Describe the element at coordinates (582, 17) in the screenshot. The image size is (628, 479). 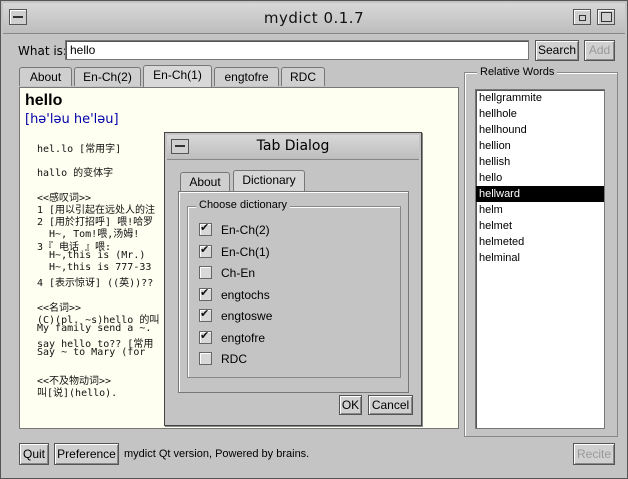
I see `minimize-icon` at that location.